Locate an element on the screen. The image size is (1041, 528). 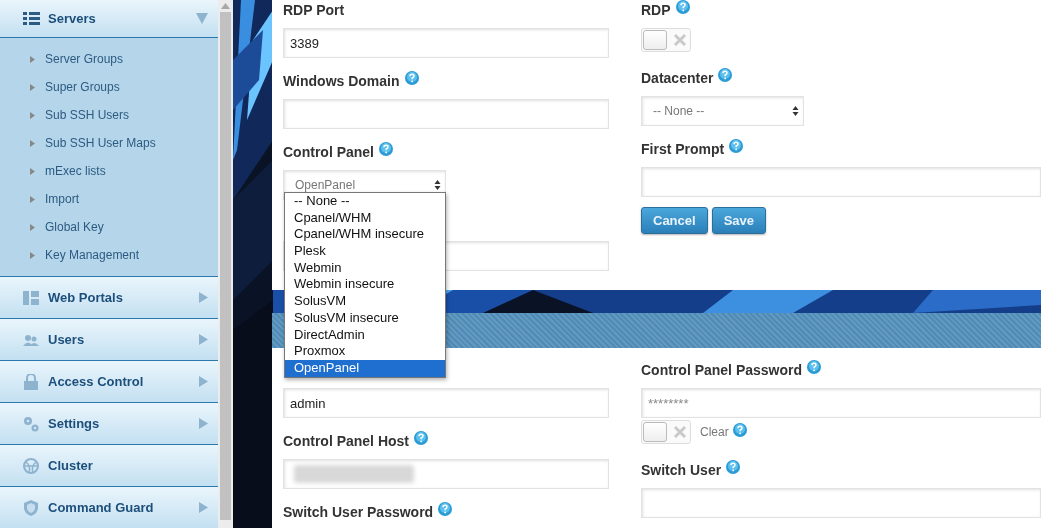
field-label: First Prompt is located at coordinates (683, 149).